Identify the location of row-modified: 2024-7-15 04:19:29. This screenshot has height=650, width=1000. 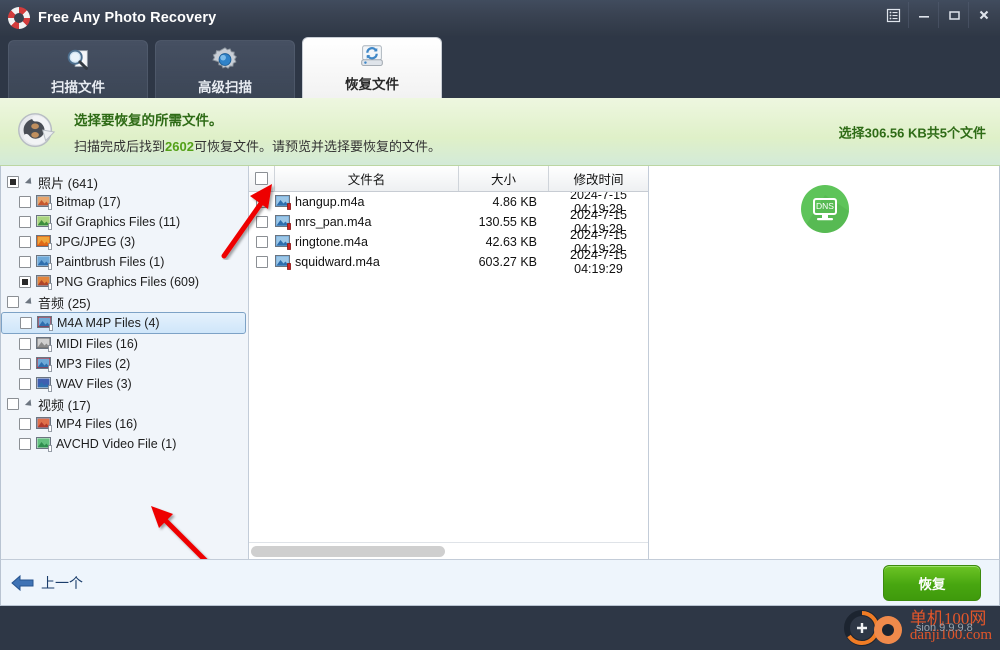
(598, 262).